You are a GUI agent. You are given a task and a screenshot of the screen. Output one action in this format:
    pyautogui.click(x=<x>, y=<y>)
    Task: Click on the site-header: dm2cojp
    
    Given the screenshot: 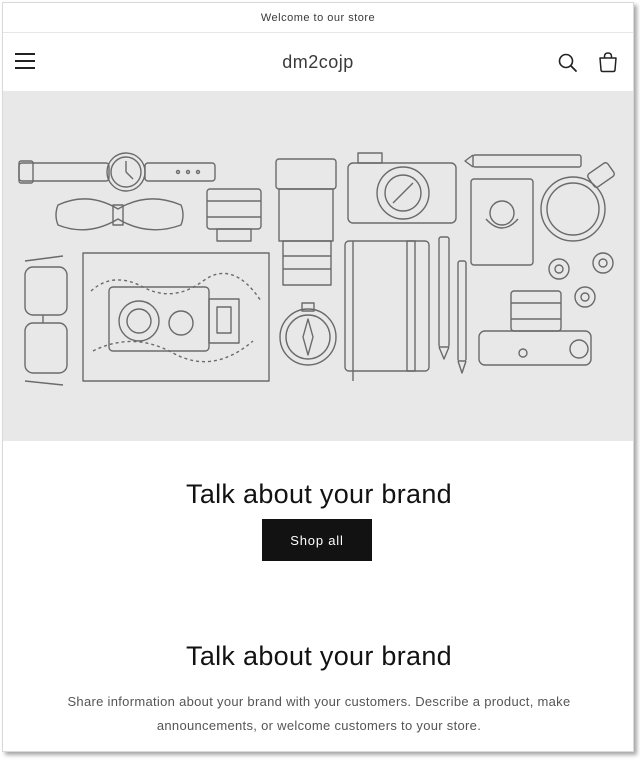 What is the action you would take?
    pyautogui.click(x=318, y=62)
    